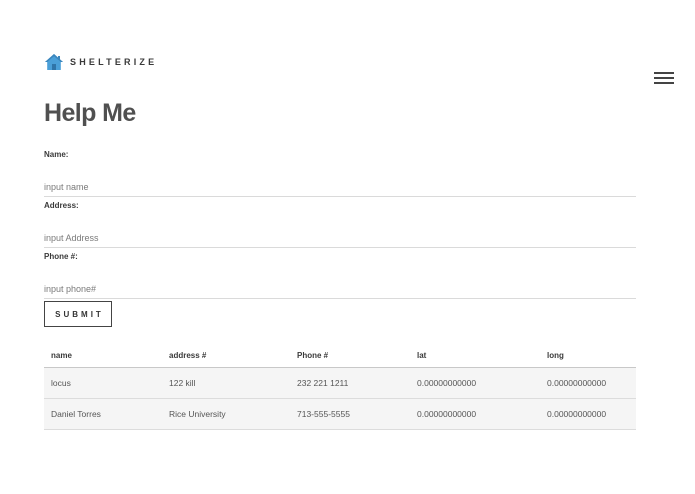 Image resolution: width=695 pixels, height=494 pixels. What do you see at coordinates (340, 277) in the screenshot?
I see `phone-field-group: Phone #:` at bounding box center [340, 277].